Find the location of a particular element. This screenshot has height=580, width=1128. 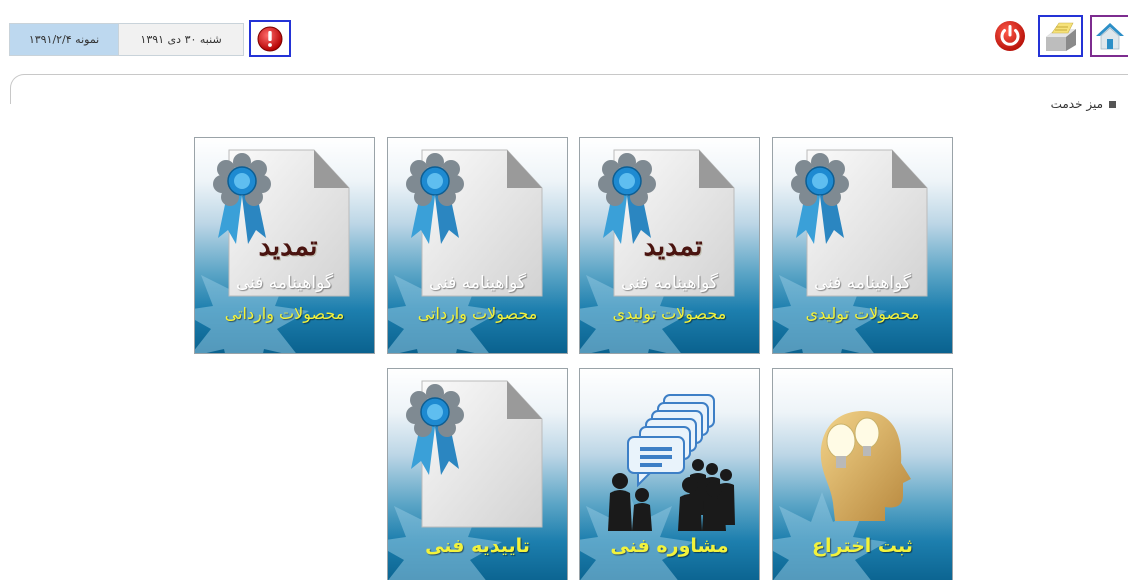

current-date: شنبه ۳۰ دی ۱۳۹۱ is located at coordinates (180, 39).